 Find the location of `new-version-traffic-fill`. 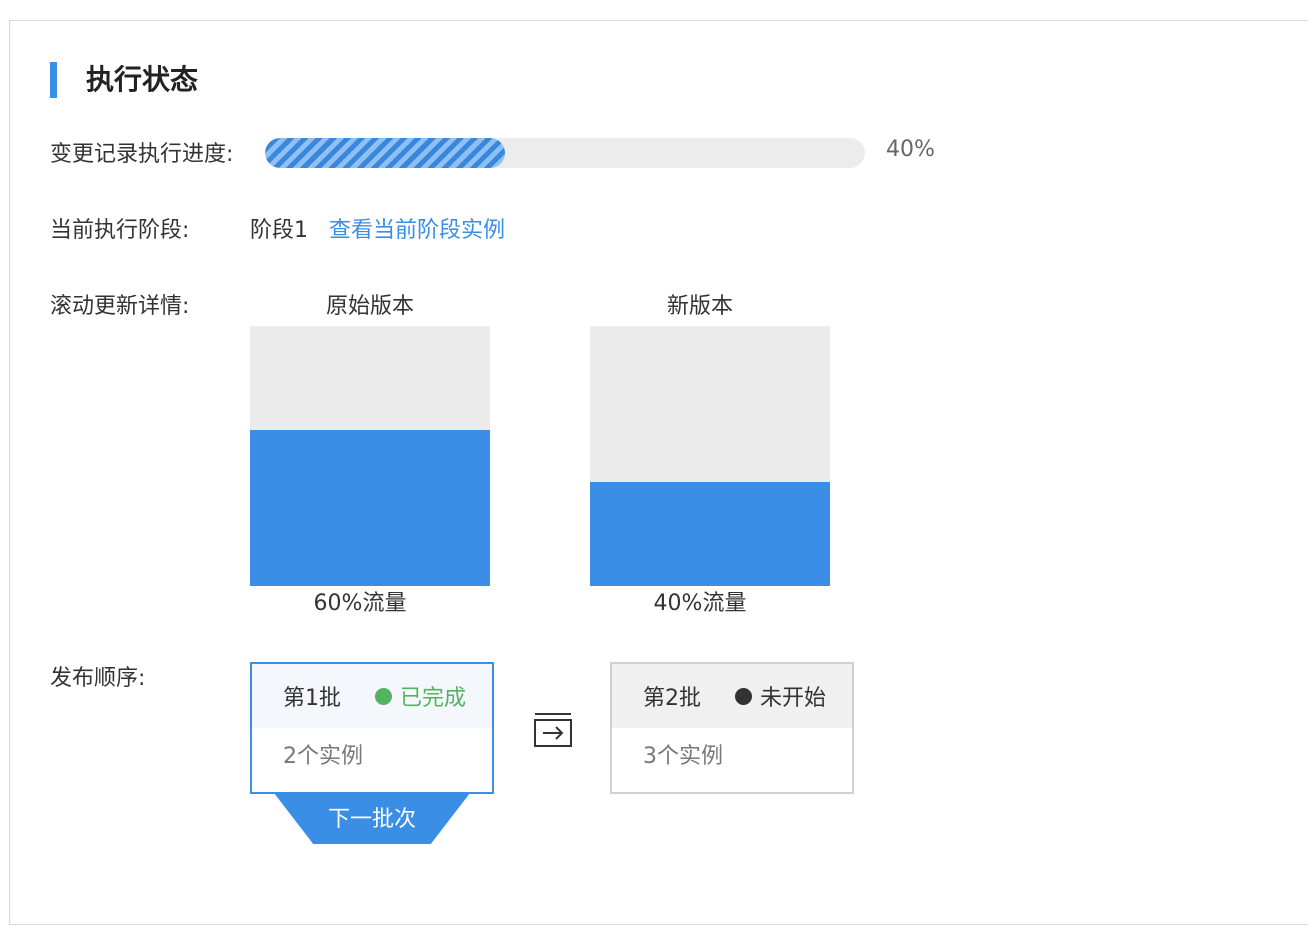

new-version-traffic-fill is located at coordinates (710, 534).